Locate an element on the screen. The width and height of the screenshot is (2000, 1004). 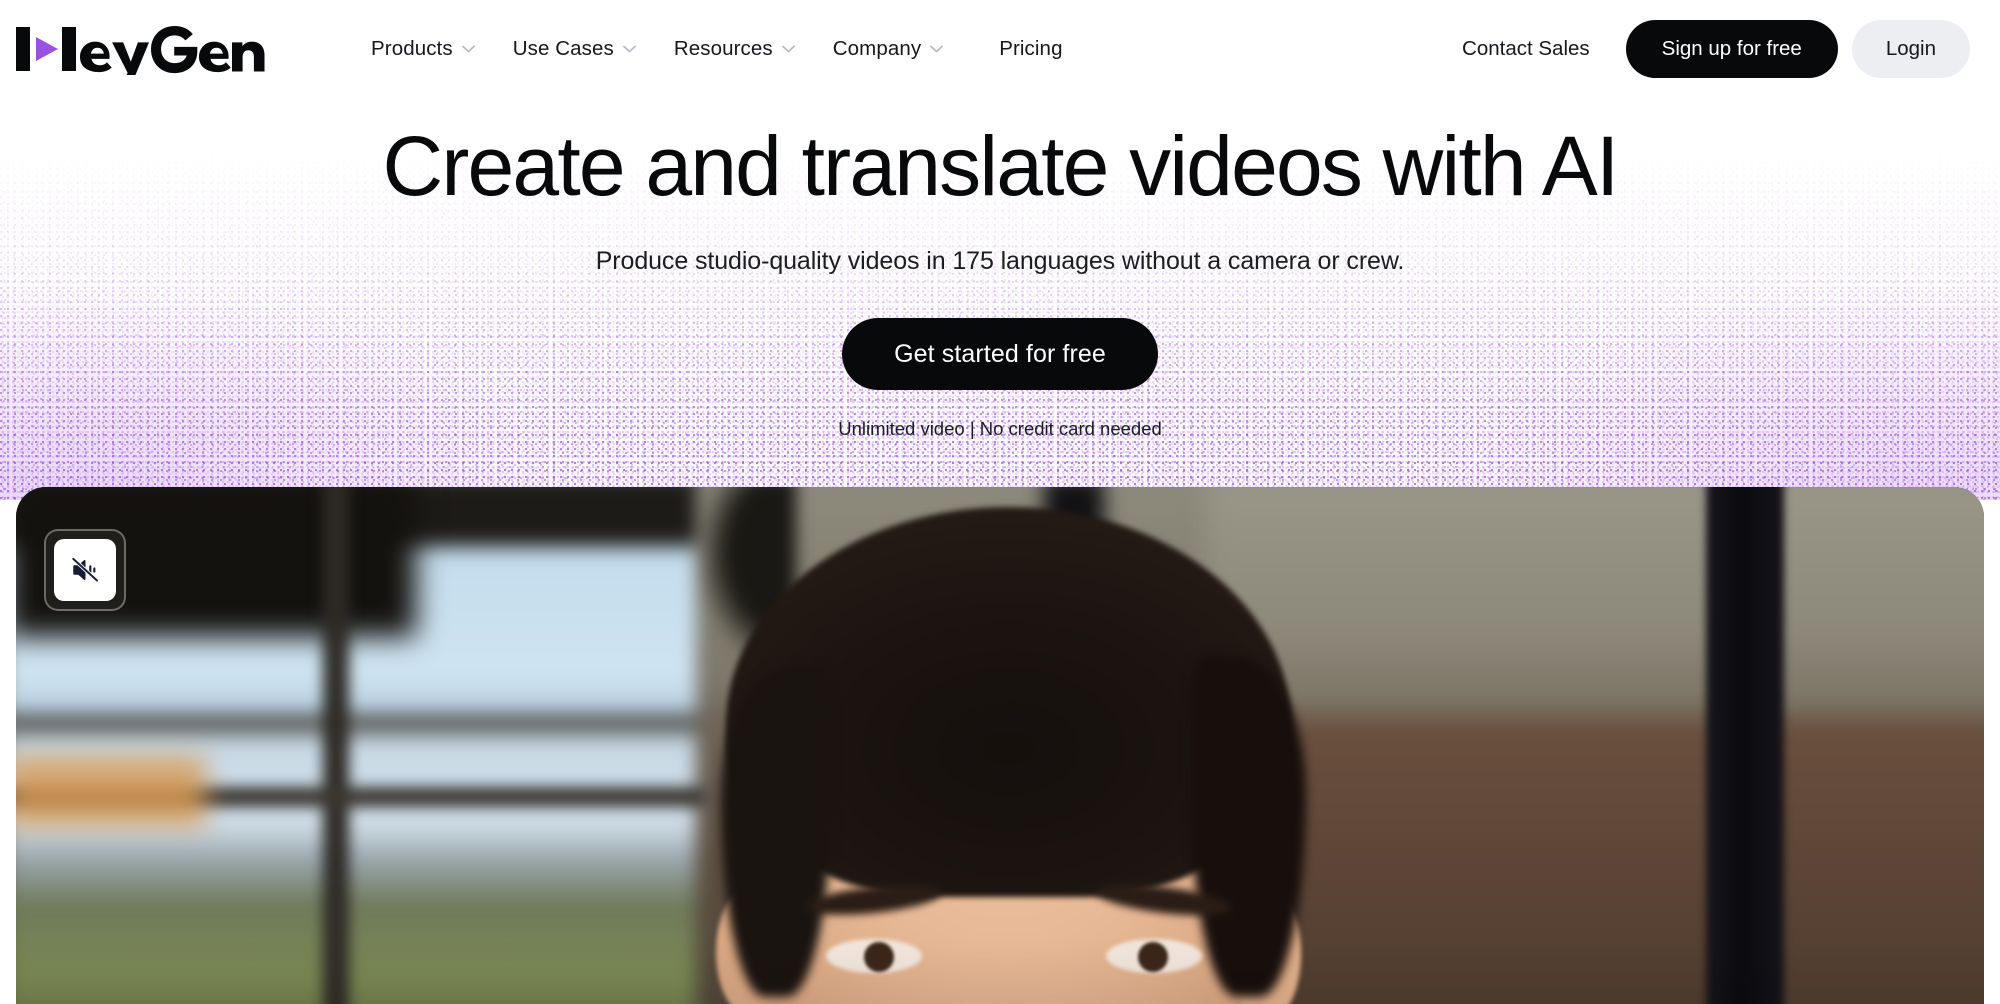
mute-toggle-button is located at coordinates (85, 570).